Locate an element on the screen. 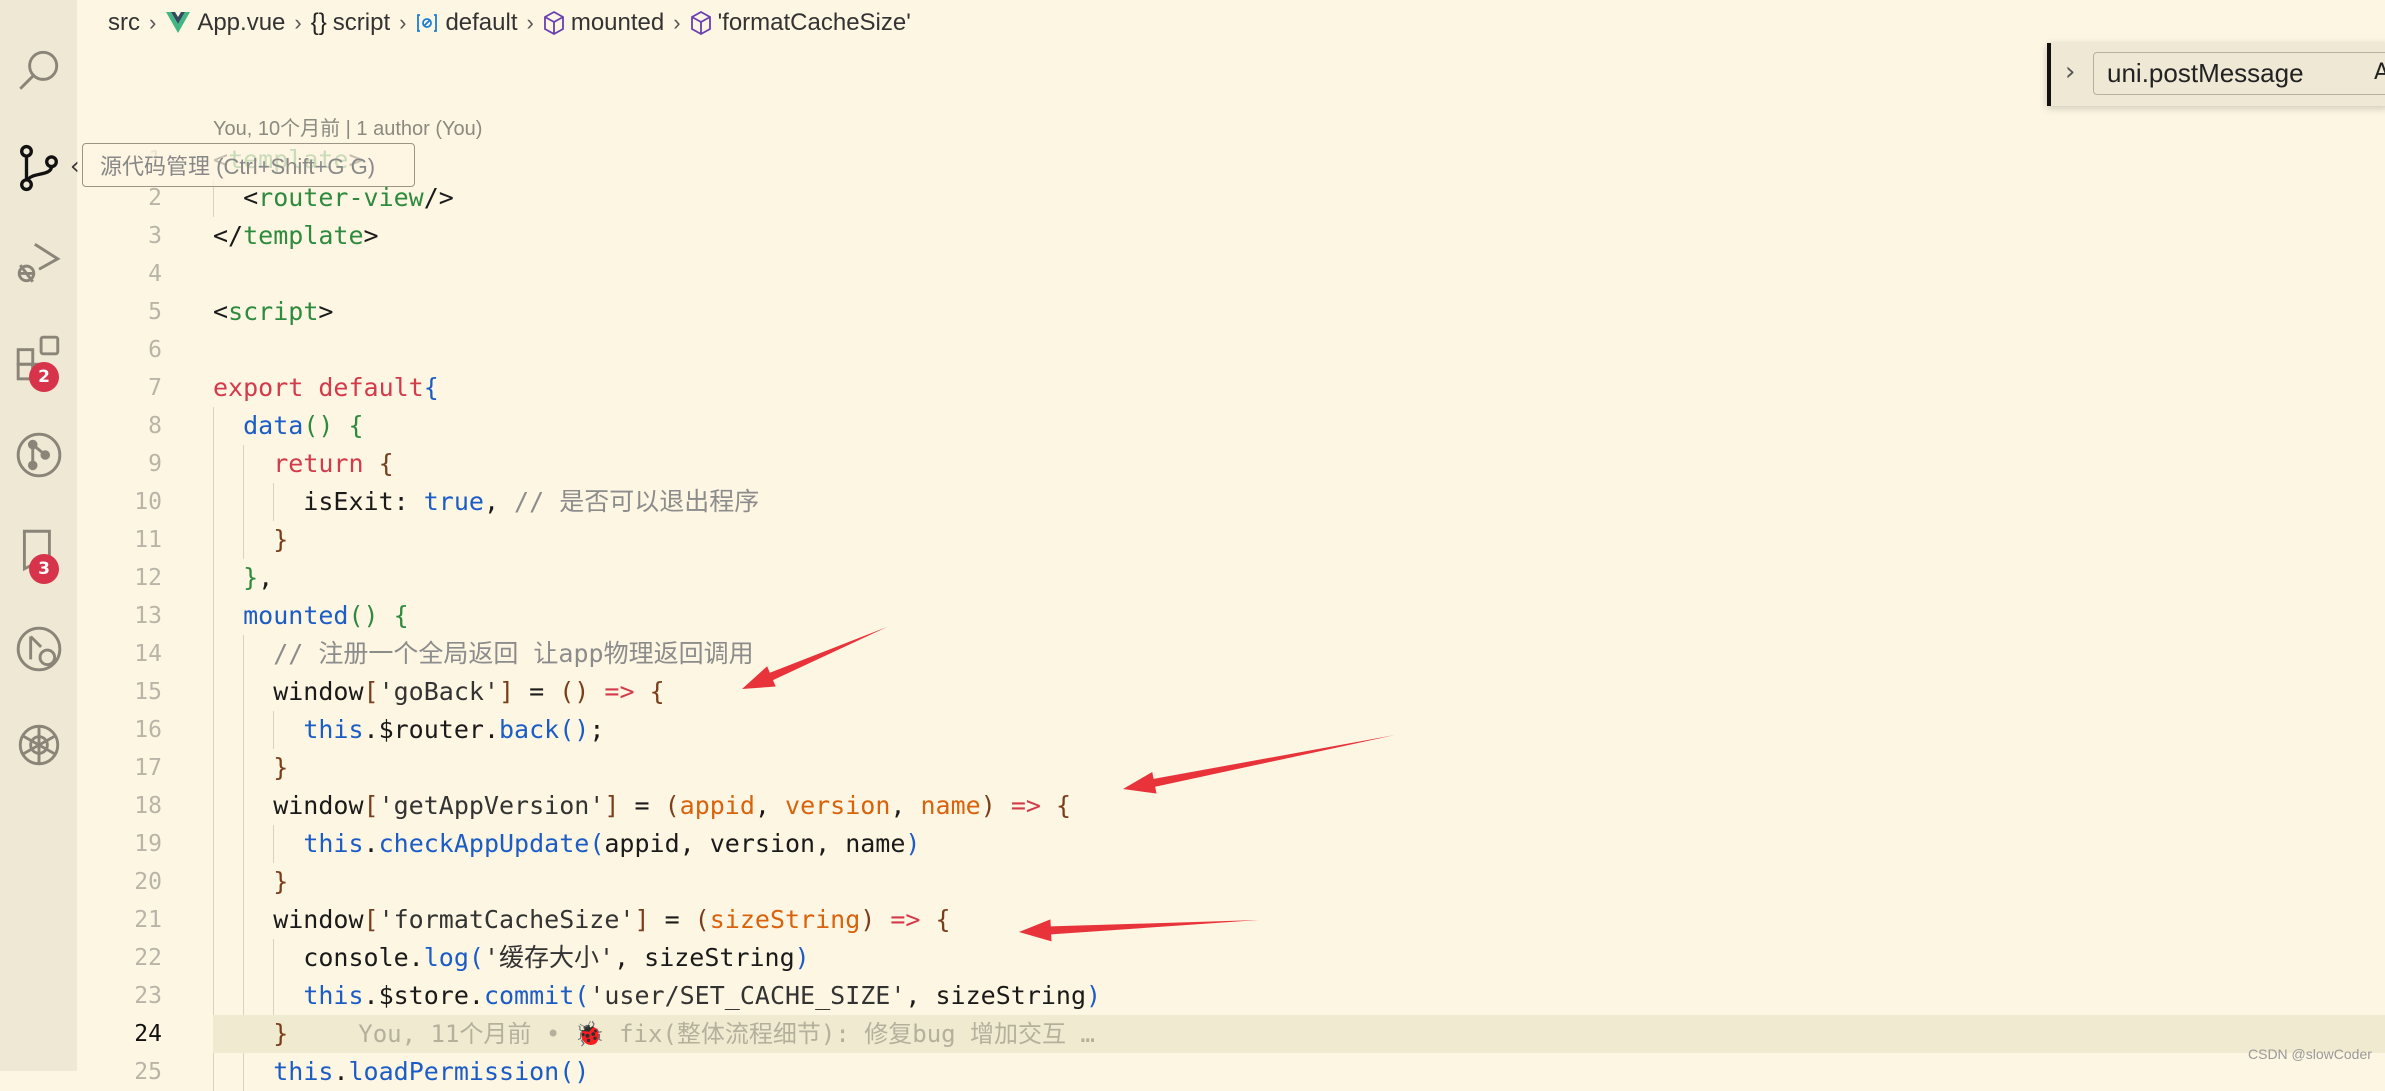 This screenshot has width=2385, height=1091. code-line: // 注册一个全局返回 让app物理返回调用 is located at coordinates (1299, 654).